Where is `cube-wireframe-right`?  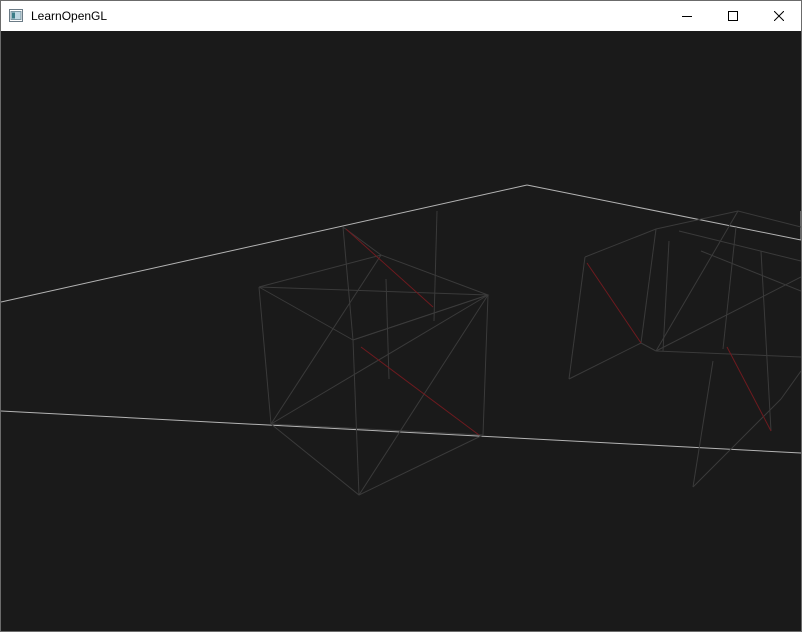
cube-wireframe-right is located at coordinates (684, 349).